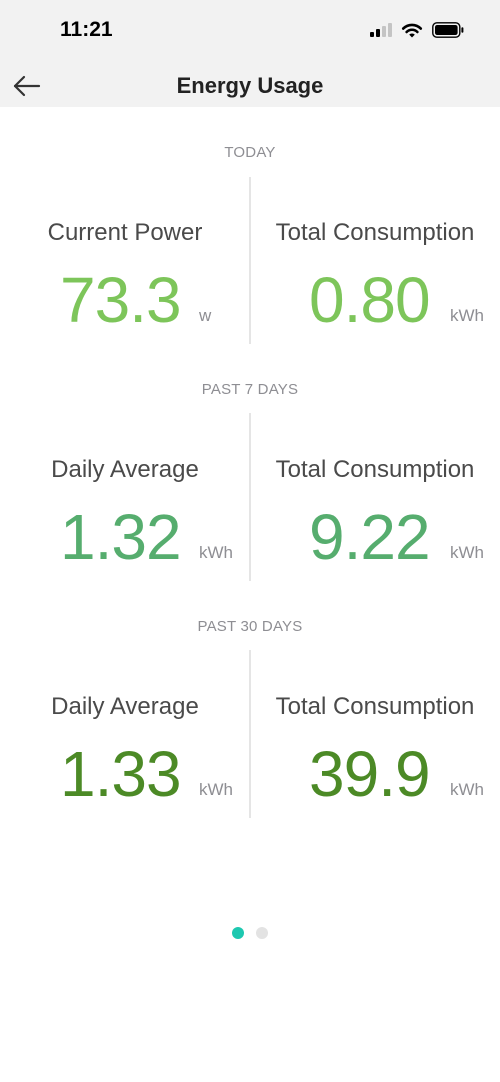  Describe the element at coordinates (370, 300) in the screenshot. I see `stat-value-total-consumption-today: 0.80` at that location.